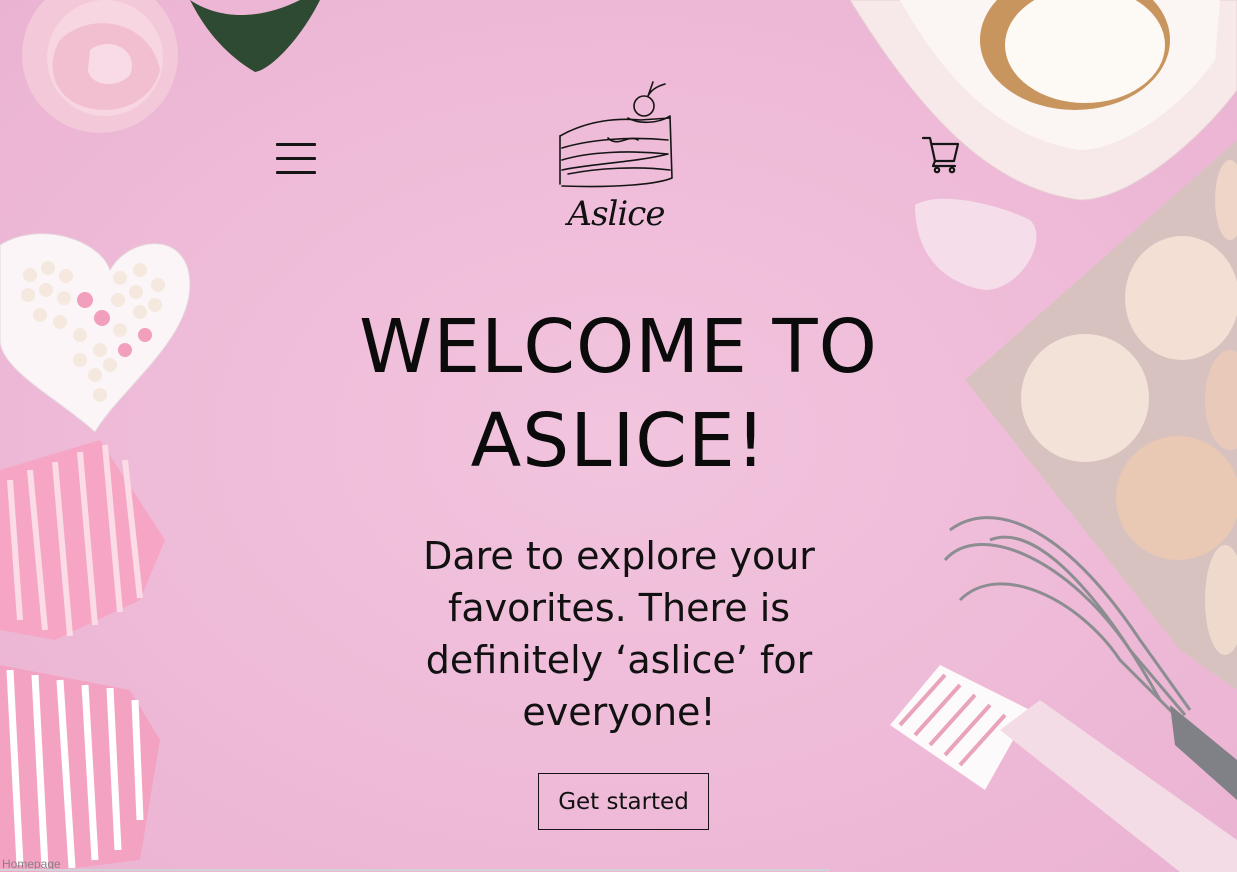  What do you see at coordinates (618, 394) in the screenshot?
I see `hero-title: WELCOME TO ASLICE!` at bounding box center [618, 394].